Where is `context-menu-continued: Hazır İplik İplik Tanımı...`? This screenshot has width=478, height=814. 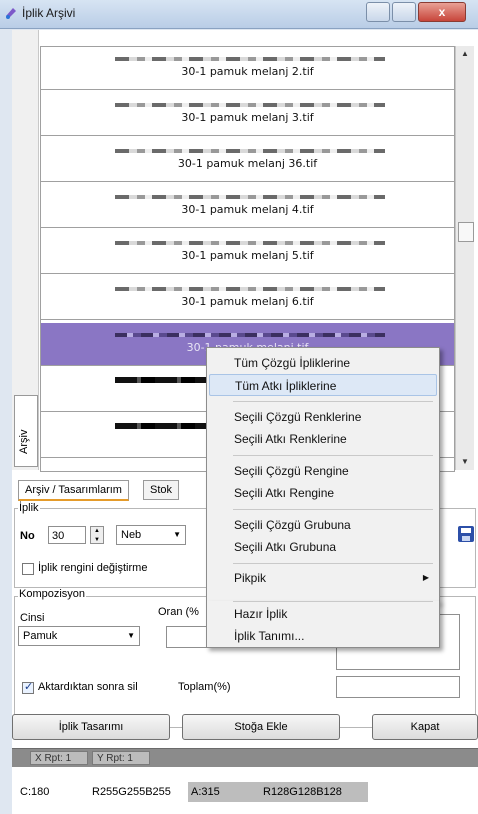 context-menu-continued: Hazır İplik İplik Tanımı... is located at coordinates (323, 624).